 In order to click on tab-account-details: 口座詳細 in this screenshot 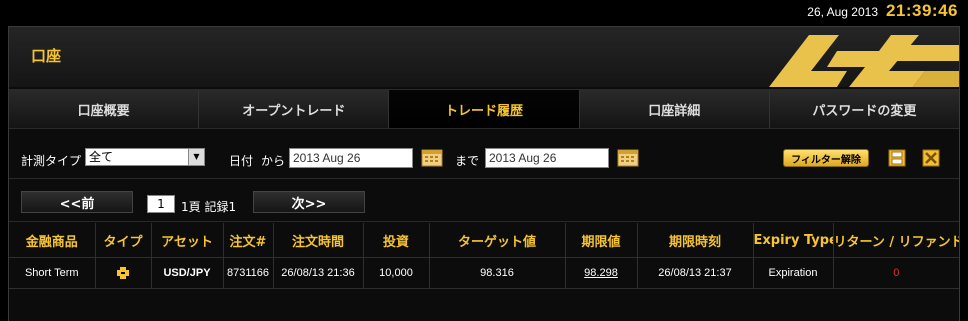, I will do `click(674, 109)`.